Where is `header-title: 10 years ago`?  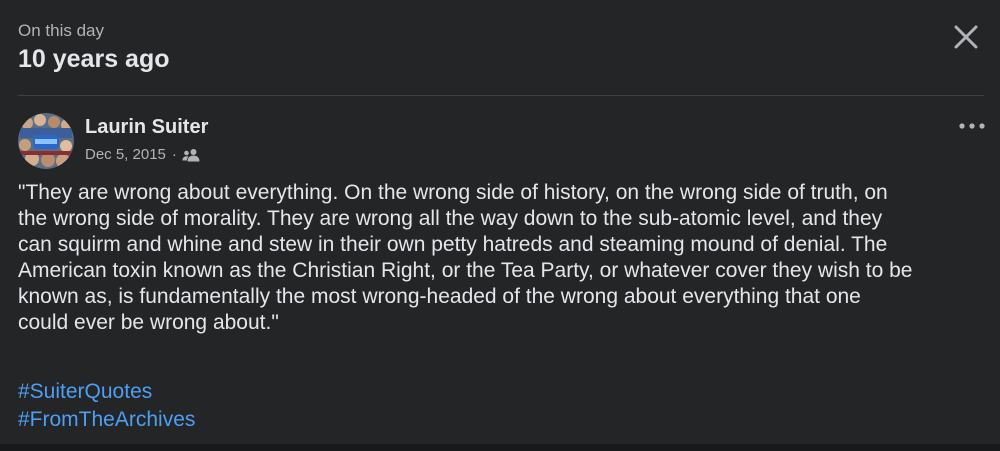
header-title: 10 years ago is located at coordinates (94, 59).